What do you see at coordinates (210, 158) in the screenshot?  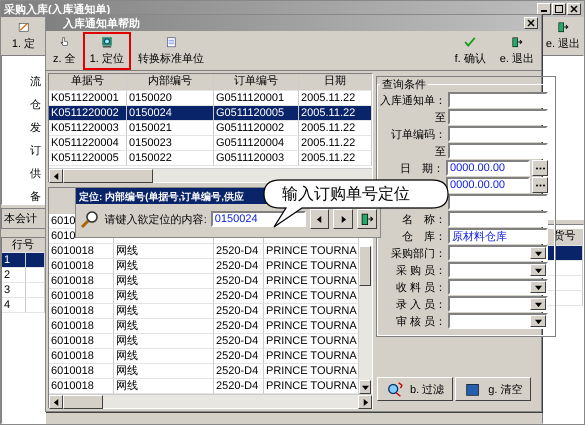 I see `table-row: K0511220005 0150022 G0511120003 2005.11.22` at bounding box center [210, 158].